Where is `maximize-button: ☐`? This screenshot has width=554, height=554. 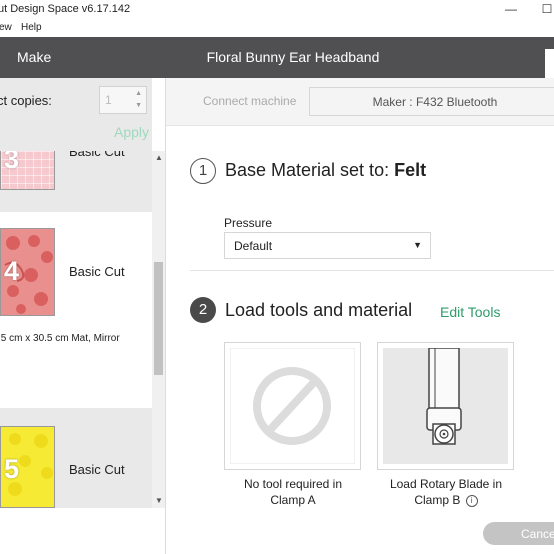 maximize-button: ☐ is located at coordinates (543, 9).